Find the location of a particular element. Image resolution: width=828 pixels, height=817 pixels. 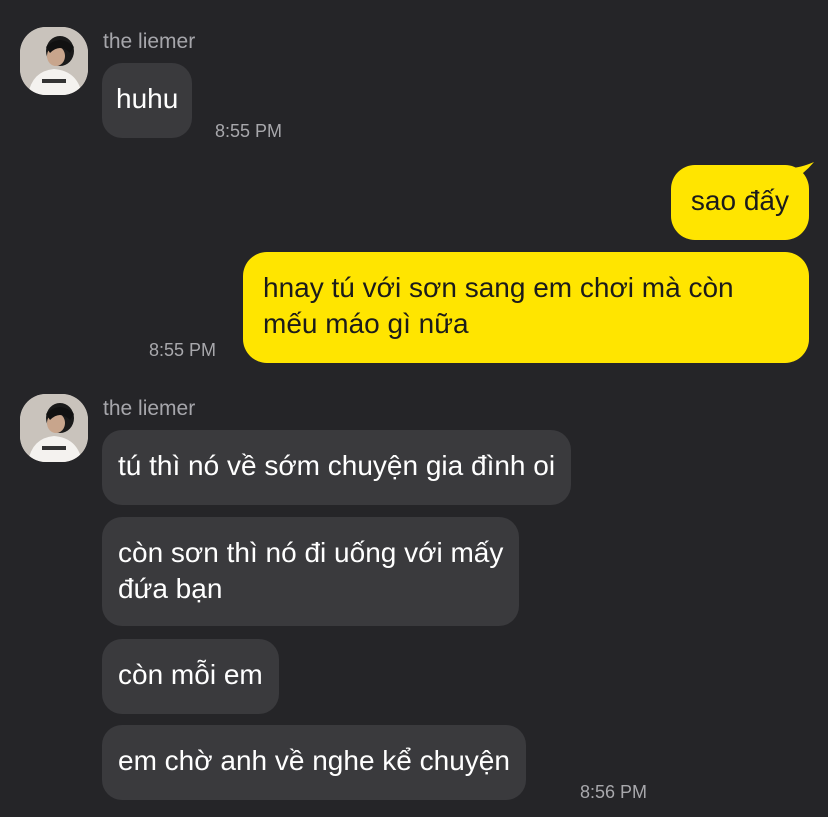

message-bubble: còn mỗi em is located at coordinates (190, 676).